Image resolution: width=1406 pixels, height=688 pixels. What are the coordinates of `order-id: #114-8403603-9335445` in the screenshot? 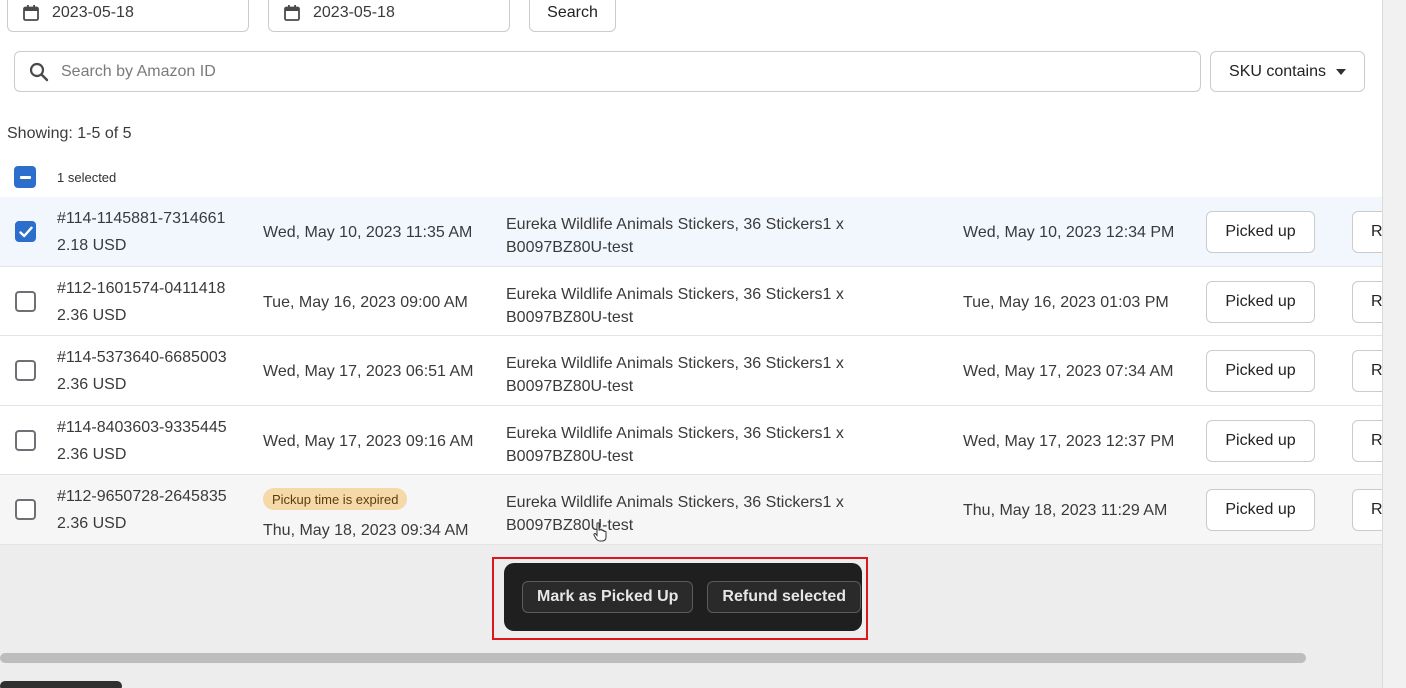 It's located at (142, 427).